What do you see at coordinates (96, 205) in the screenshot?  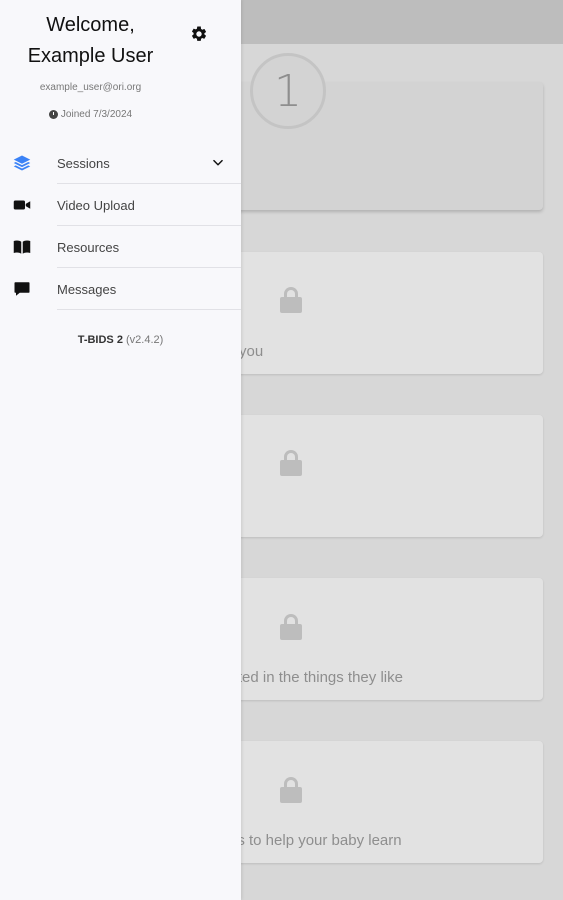 I see `nav-item-label: Video Upload` at bounding box center [96, 205].